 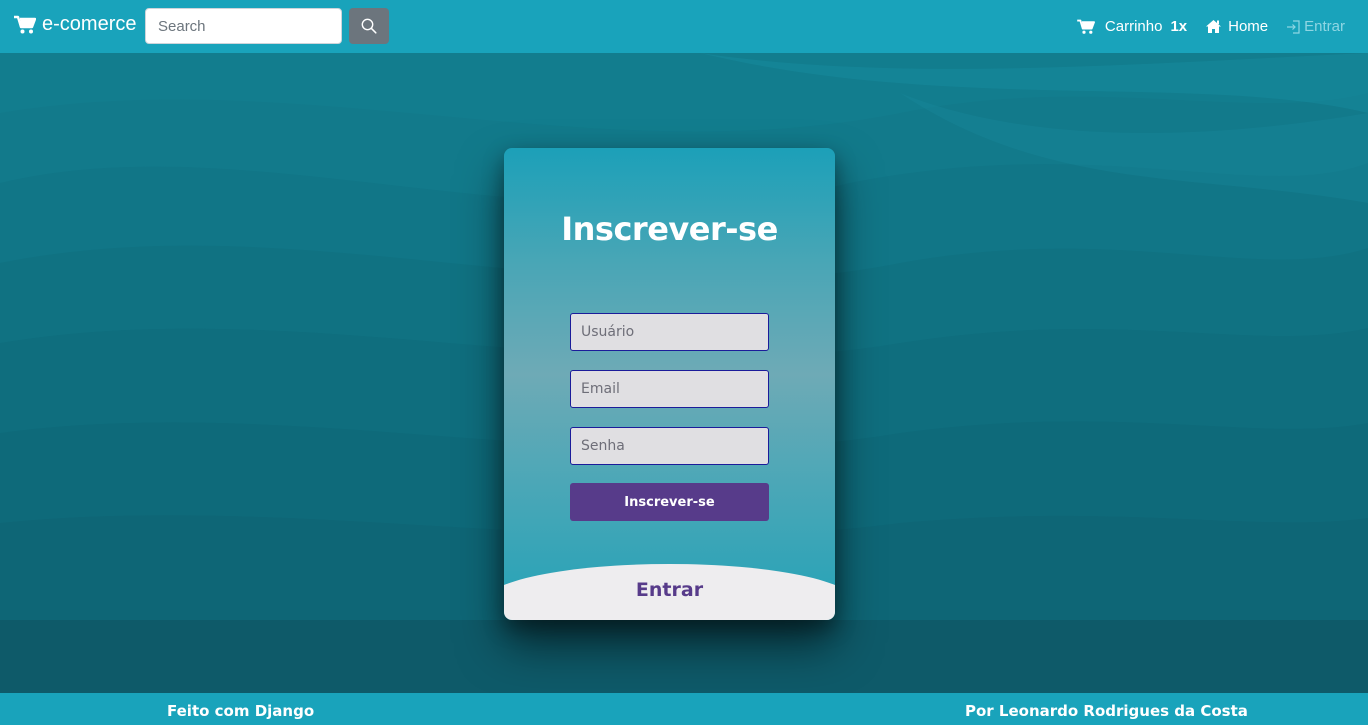 I want to click on home-link: Home, so click(x=1236, y=26).